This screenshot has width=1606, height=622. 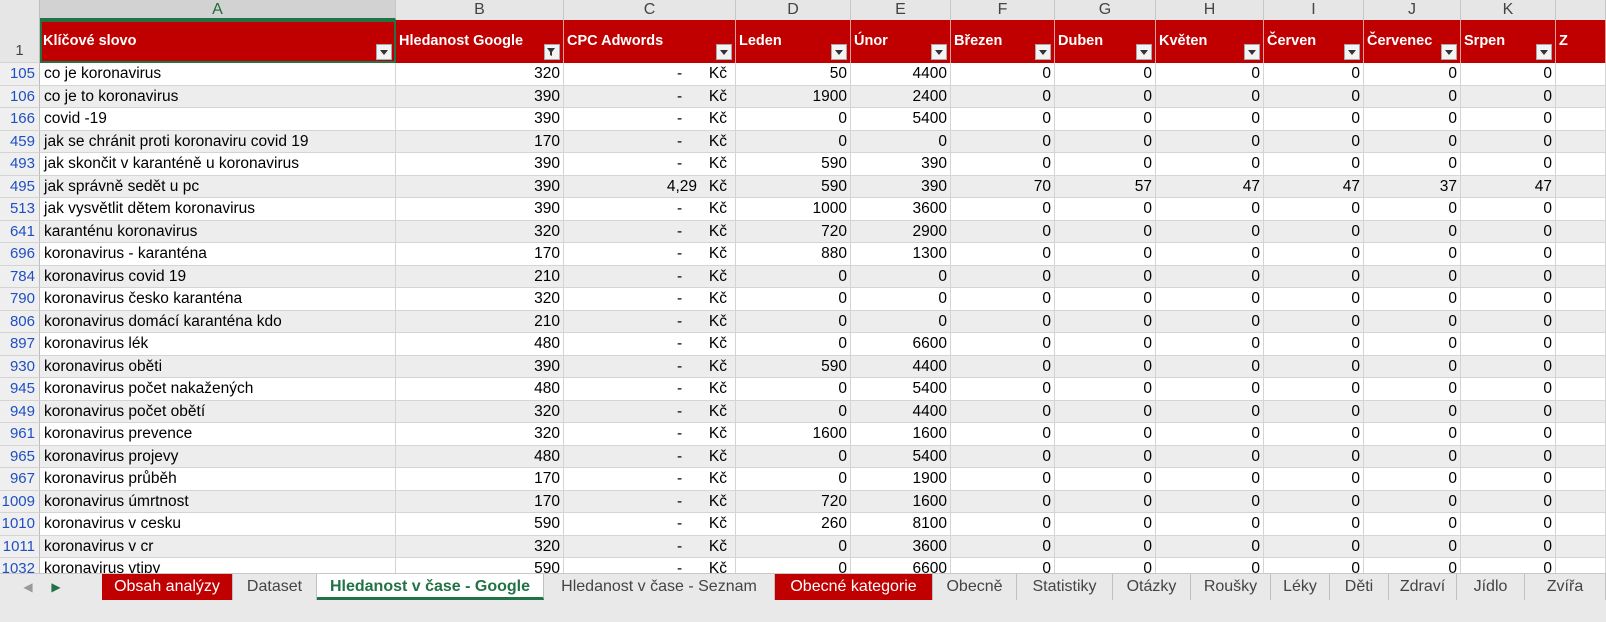 What do you see at coordinates (218, 231) in the screenshot?
I see `keyword-cell: karanténu koronavirus` at bounding box center [218, 231].